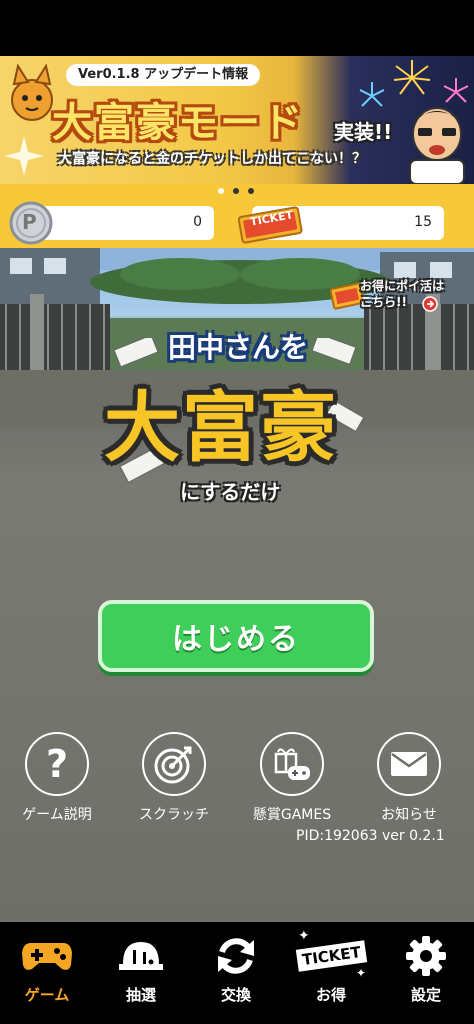  What do you see at coordinates (47, 995) in the screenshot?
I see `tab-game-label: ゲーム` at bounding box center [47, 995].